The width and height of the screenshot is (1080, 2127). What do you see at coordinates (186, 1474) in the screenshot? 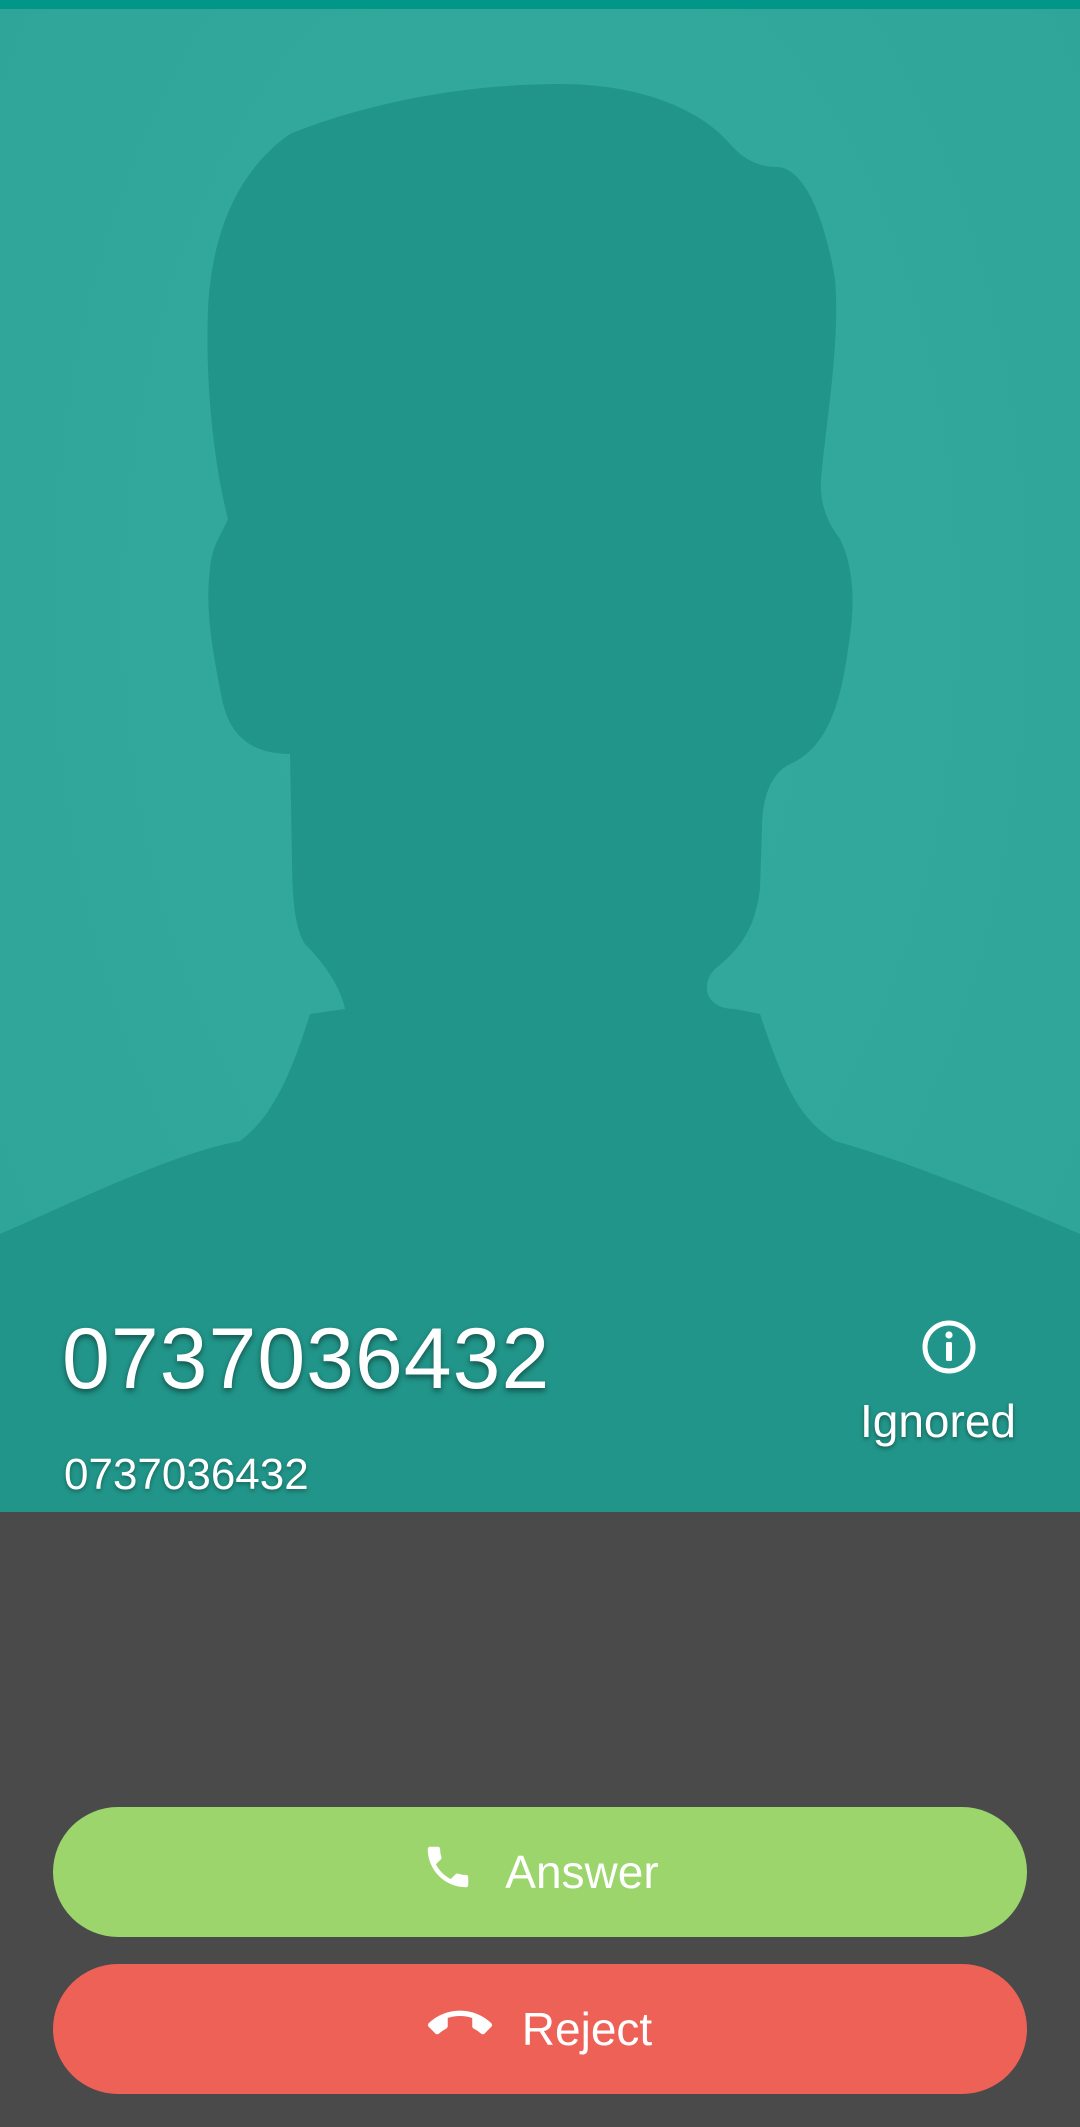
I see `caller-phone-number: 0737036432` at bounding box center [186, 1474].